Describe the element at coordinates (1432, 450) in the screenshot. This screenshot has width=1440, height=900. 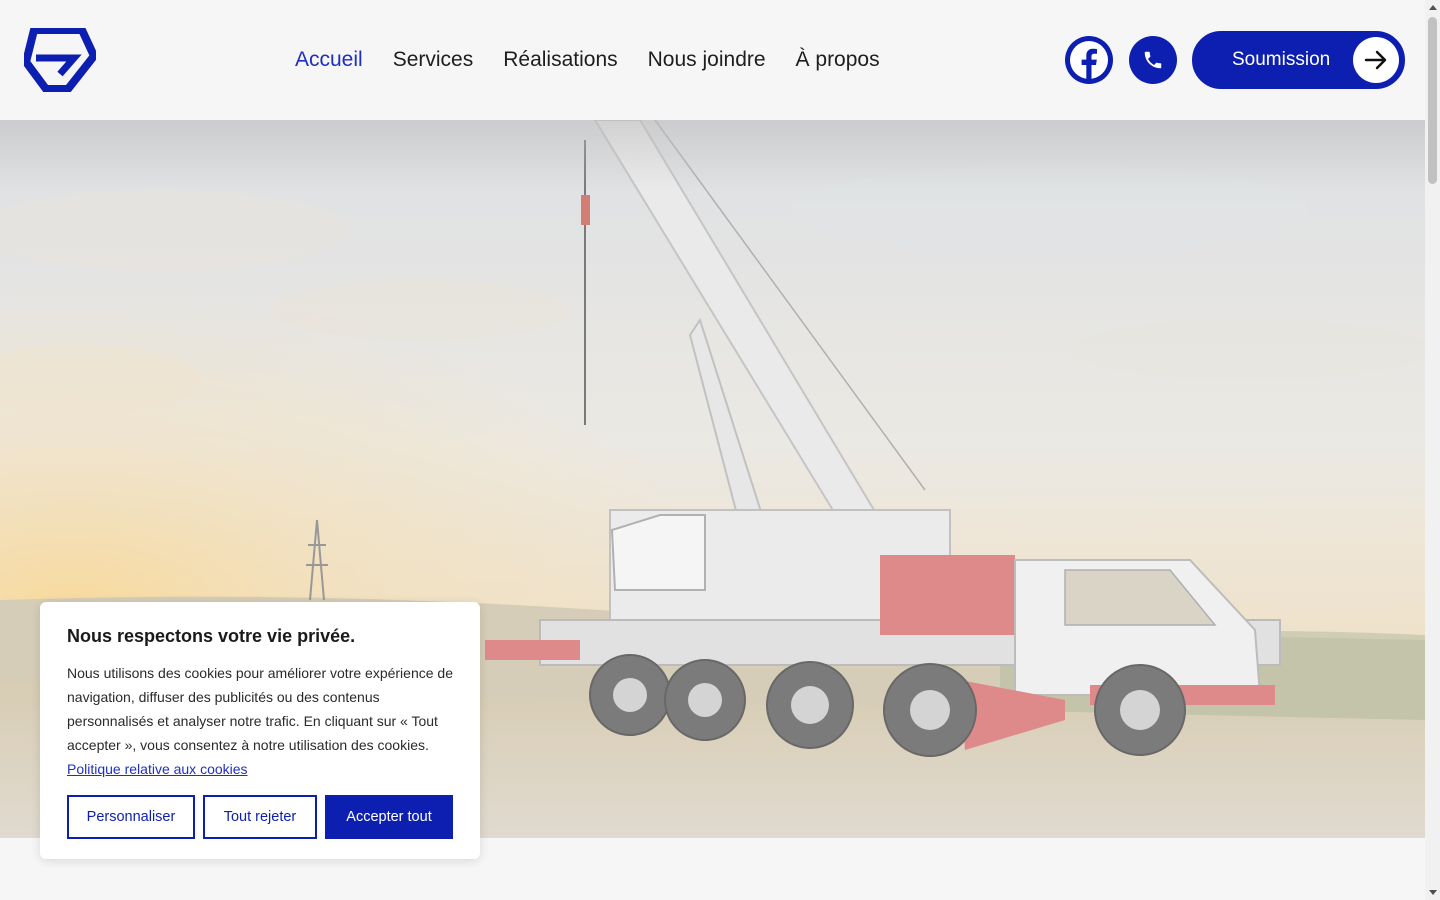
I see `page-scrollbar` at that location.